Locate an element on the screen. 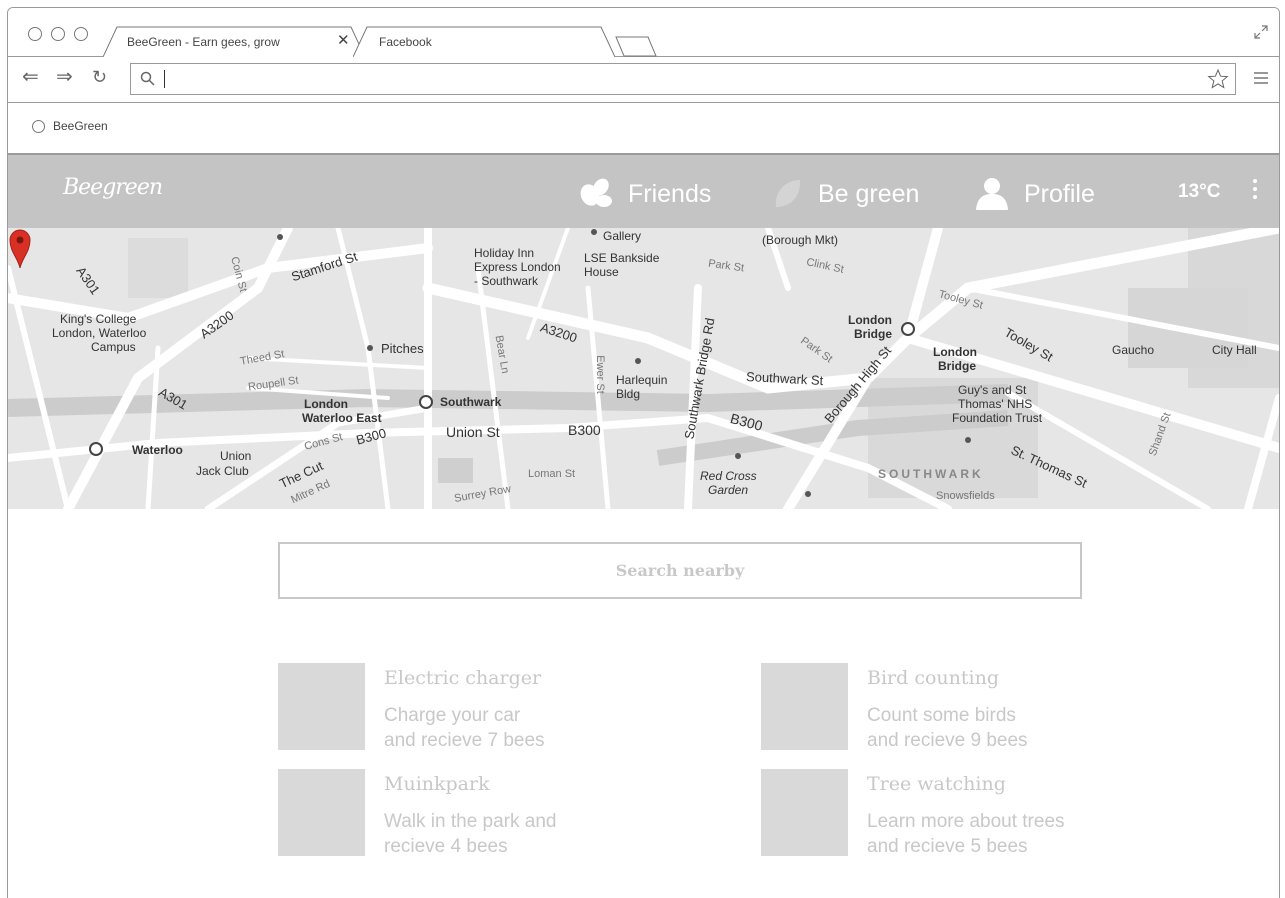 The height and width of the screenshot is (898, 1285). bookmarks-bar: BeeGreen is located at coordinates (643, 129).